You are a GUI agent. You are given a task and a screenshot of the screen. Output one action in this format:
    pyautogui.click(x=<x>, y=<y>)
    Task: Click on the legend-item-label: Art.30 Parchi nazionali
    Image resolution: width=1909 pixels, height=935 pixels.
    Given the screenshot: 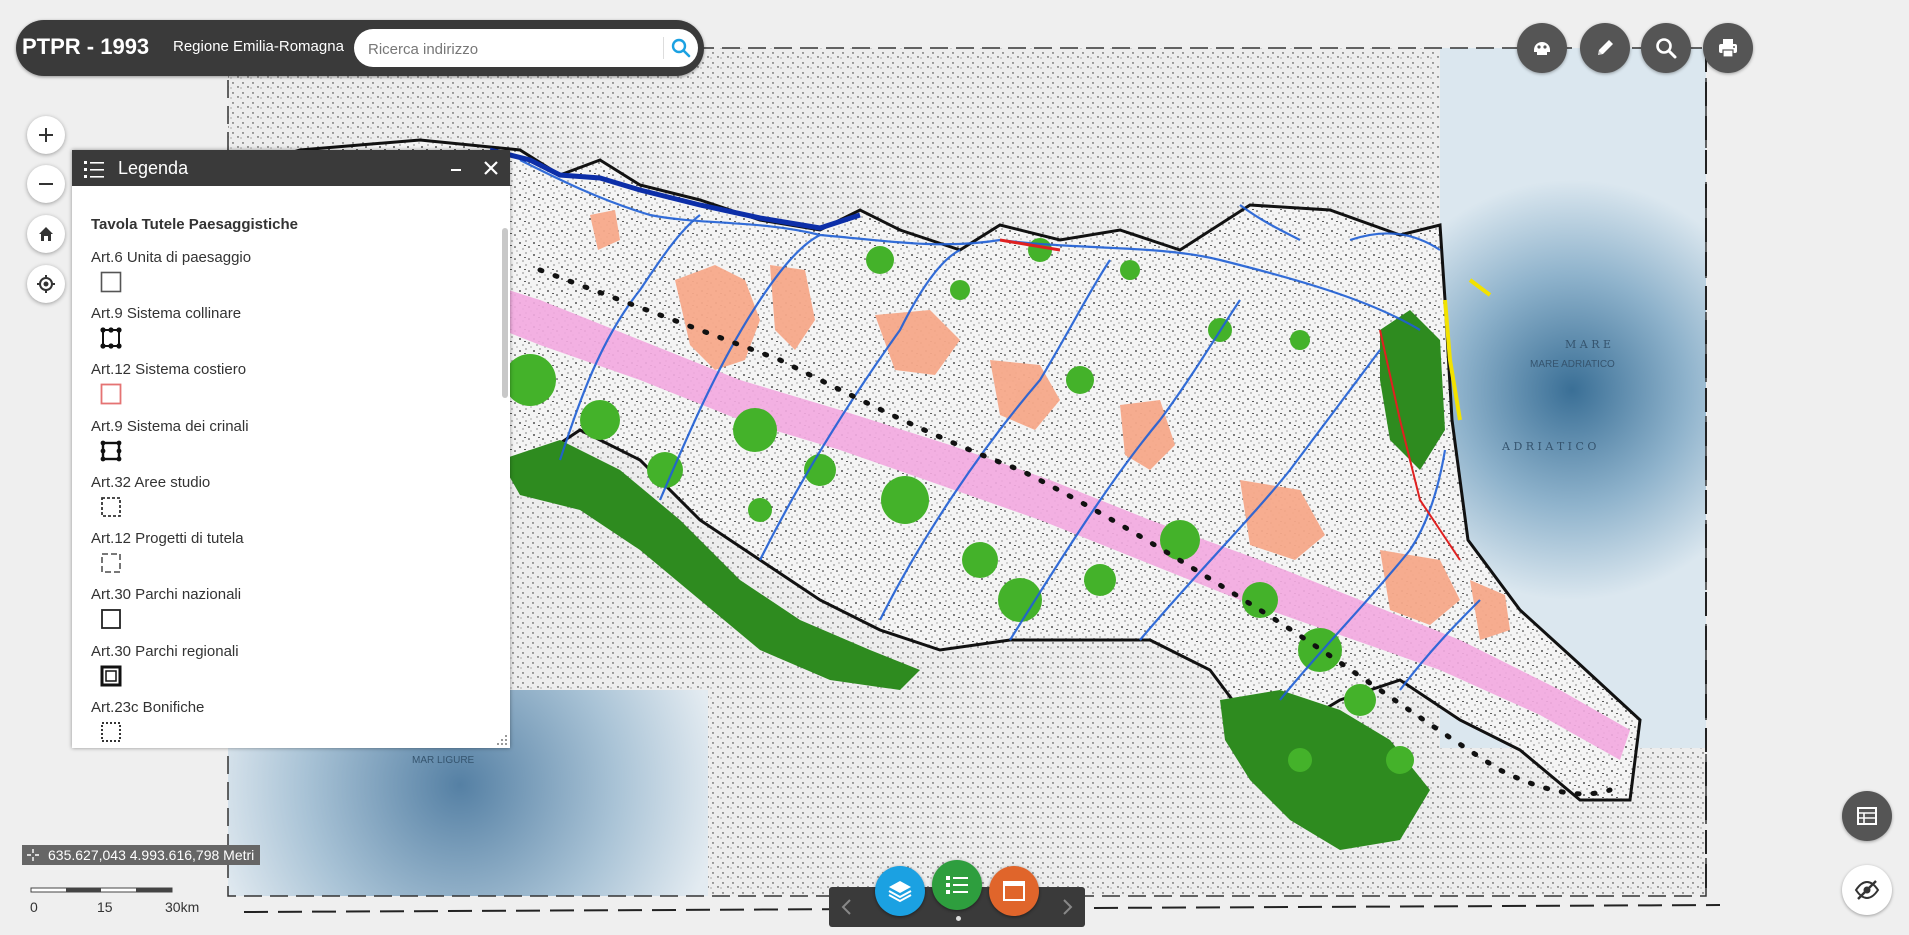 What is the action you would take?
    pyautogui.click(x=166, y=594)
    